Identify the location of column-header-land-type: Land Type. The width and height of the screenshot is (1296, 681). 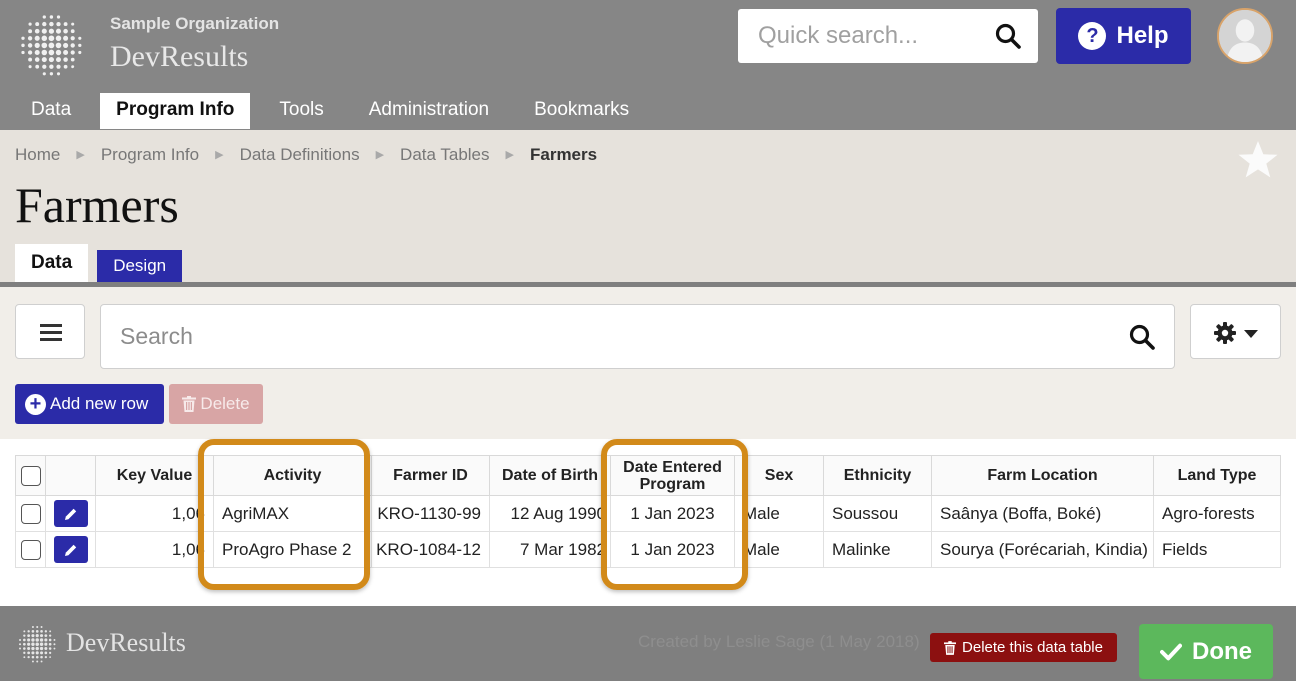
(1217, 475).